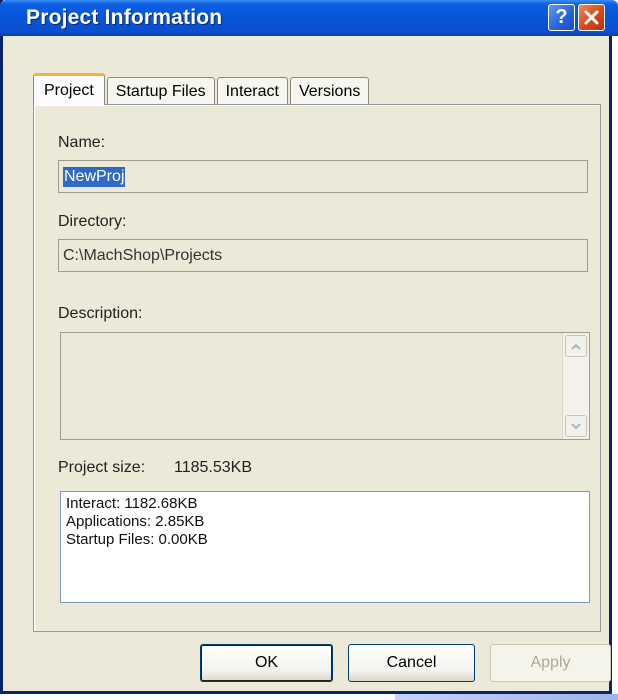  I want to click on close-button, so click(591, 17).